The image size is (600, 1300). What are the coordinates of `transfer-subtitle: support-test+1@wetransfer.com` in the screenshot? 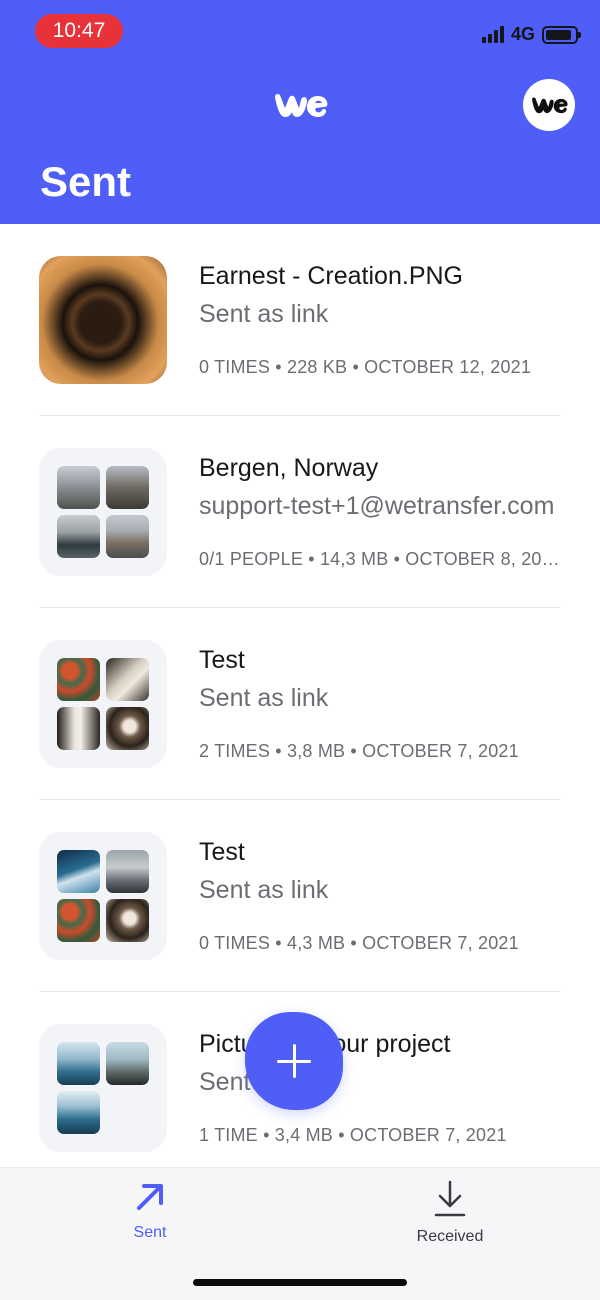 It's located at (377, 506).